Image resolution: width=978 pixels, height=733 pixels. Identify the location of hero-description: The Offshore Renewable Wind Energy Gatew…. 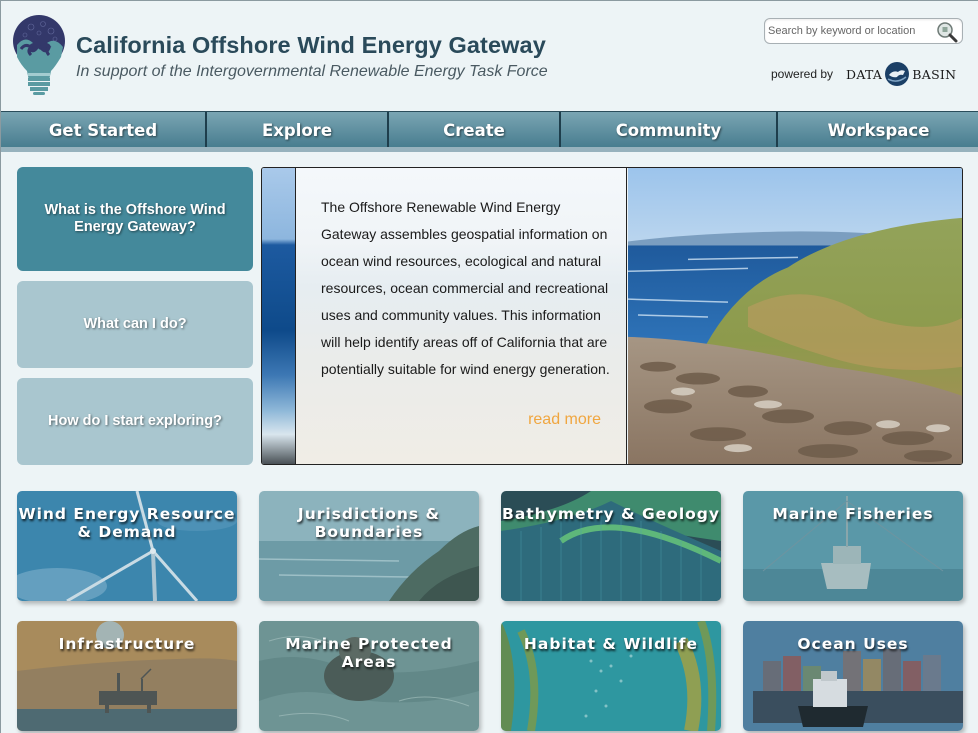
(465, 288).